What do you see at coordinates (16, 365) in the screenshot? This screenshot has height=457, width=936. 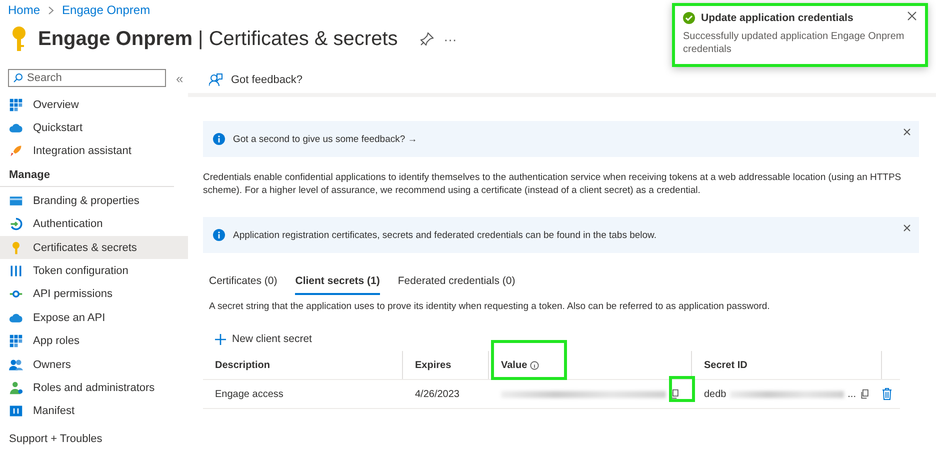 I see `people-icon` at bounding box center [16, 365].